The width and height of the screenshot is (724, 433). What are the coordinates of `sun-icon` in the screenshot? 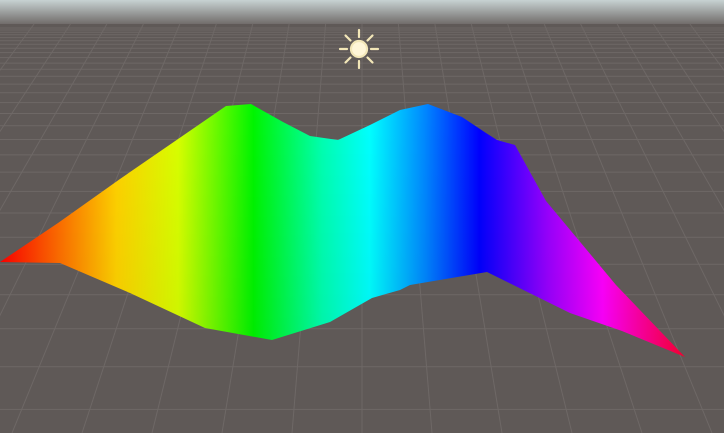 It's located at (359, 49).